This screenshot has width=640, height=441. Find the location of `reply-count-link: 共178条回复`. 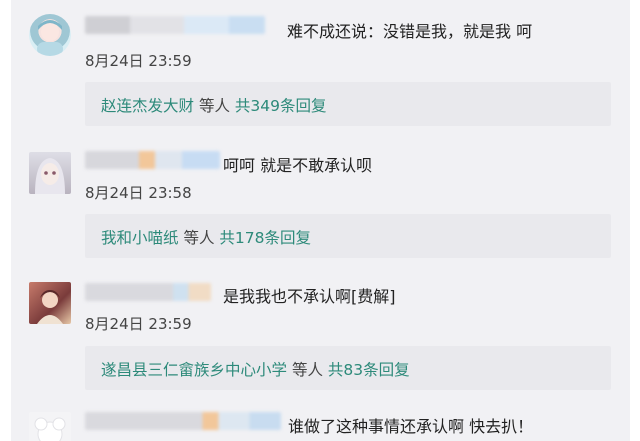

reply-count-link: 共178条回复 is located at coordinates (265, 238).